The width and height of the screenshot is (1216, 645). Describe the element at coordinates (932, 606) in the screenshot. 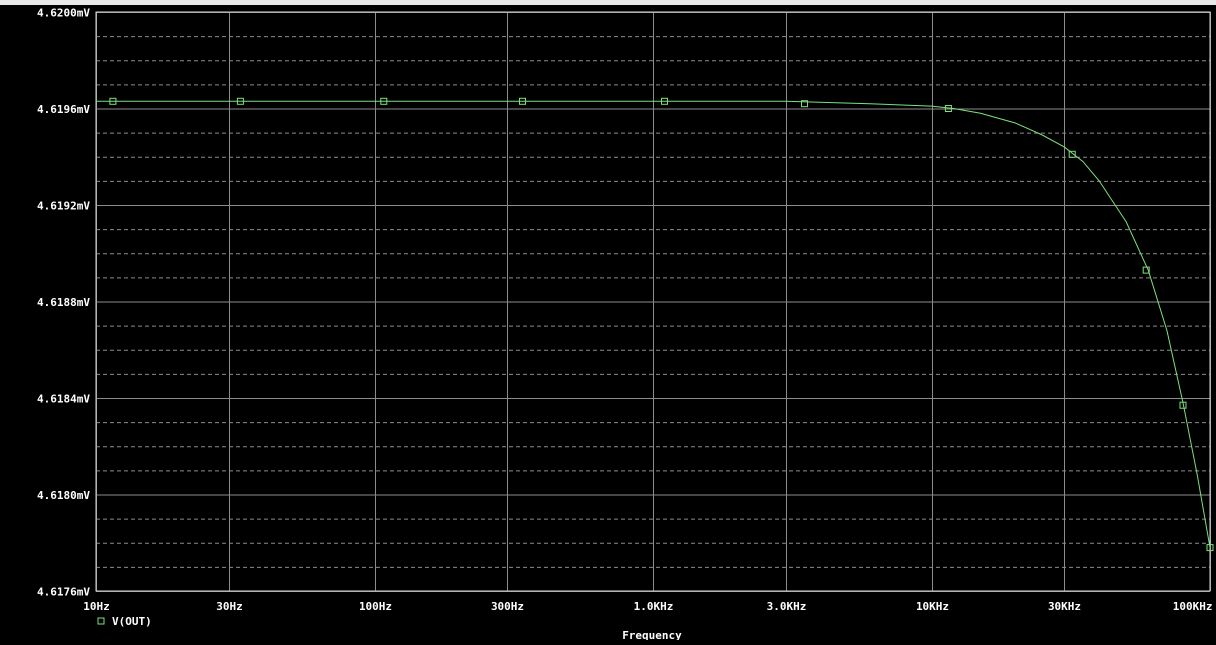

I see `x-tick-label: 10KHz` at that location.